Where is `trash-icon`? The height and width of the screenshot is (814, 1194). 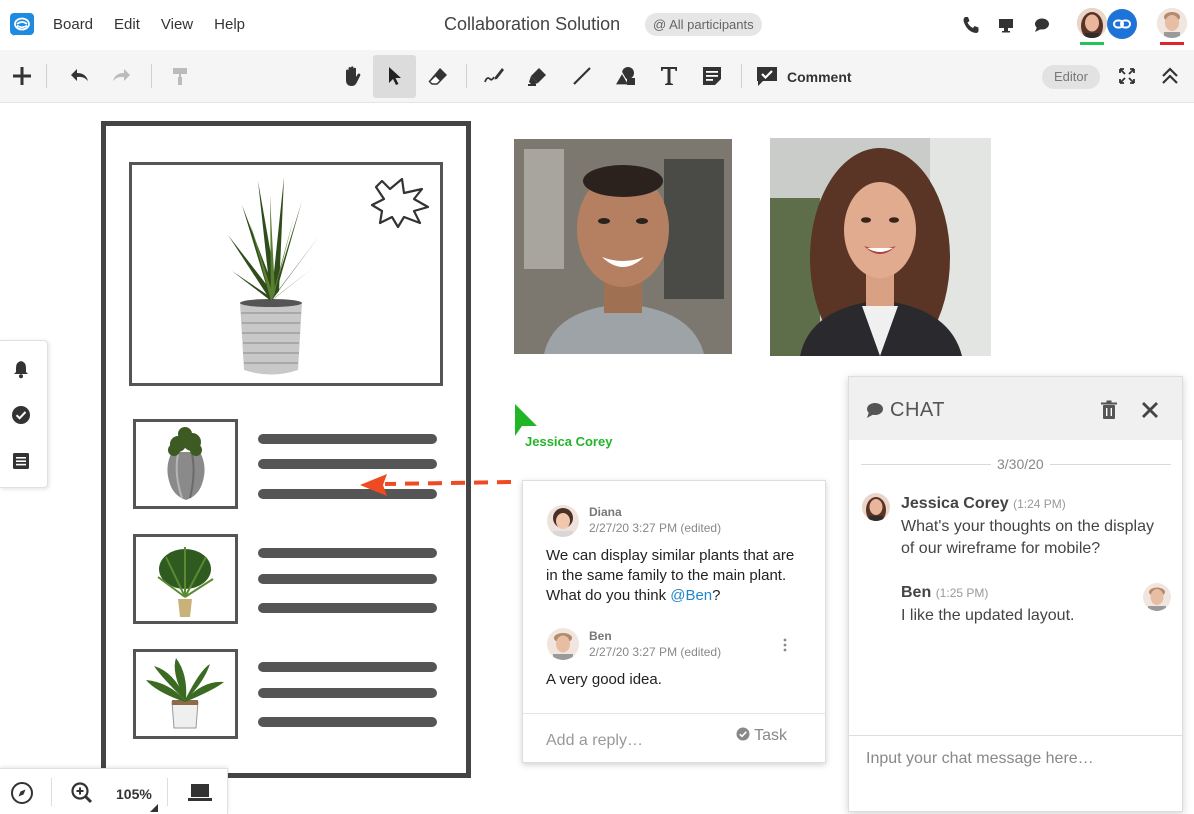 trash-icon is located at coordinates (1109, 410).